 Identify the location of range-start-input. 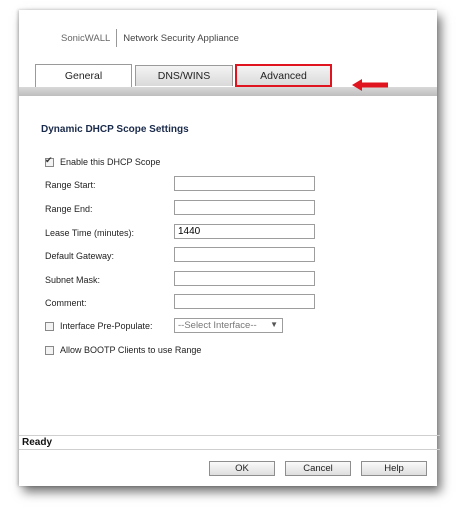
(244, 183).